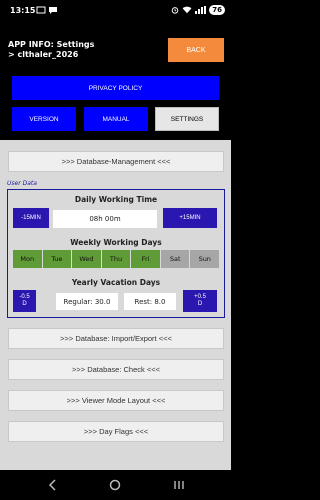 The width and height of the screenshot is (320, 500). Describe the element at coordinates (116, 199) in the screenshot. I see `daily-working-time-label: Daily Working Time` at that location.